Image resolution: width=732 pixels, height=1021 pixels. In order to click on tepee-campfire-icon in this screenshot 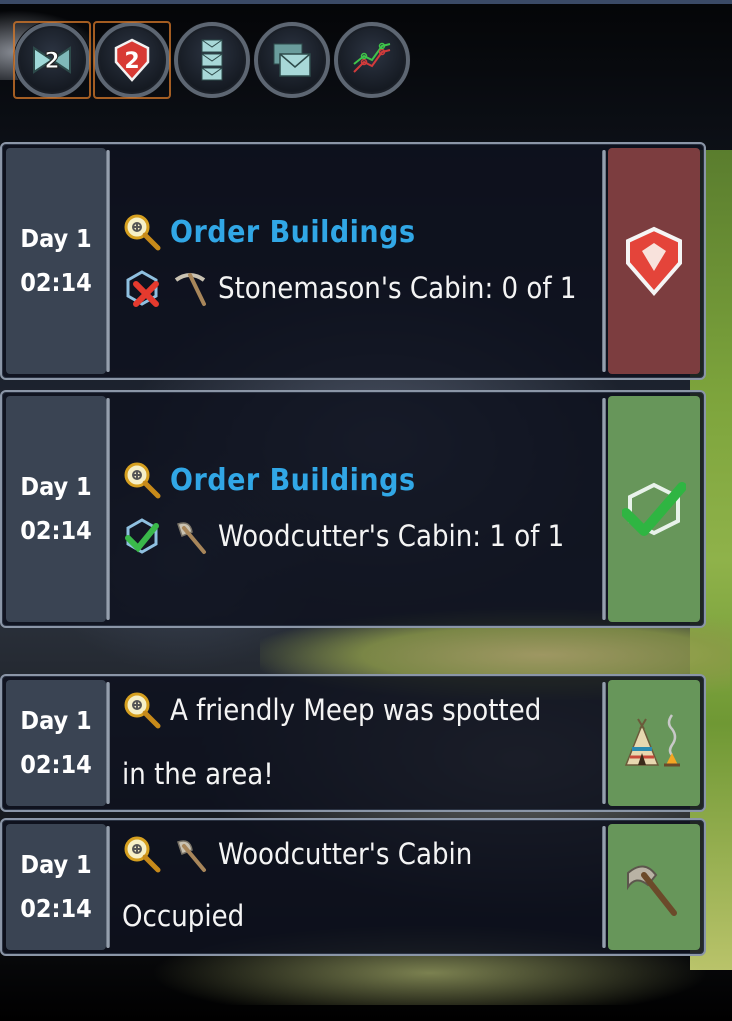, I will do `click(652, 740)`.